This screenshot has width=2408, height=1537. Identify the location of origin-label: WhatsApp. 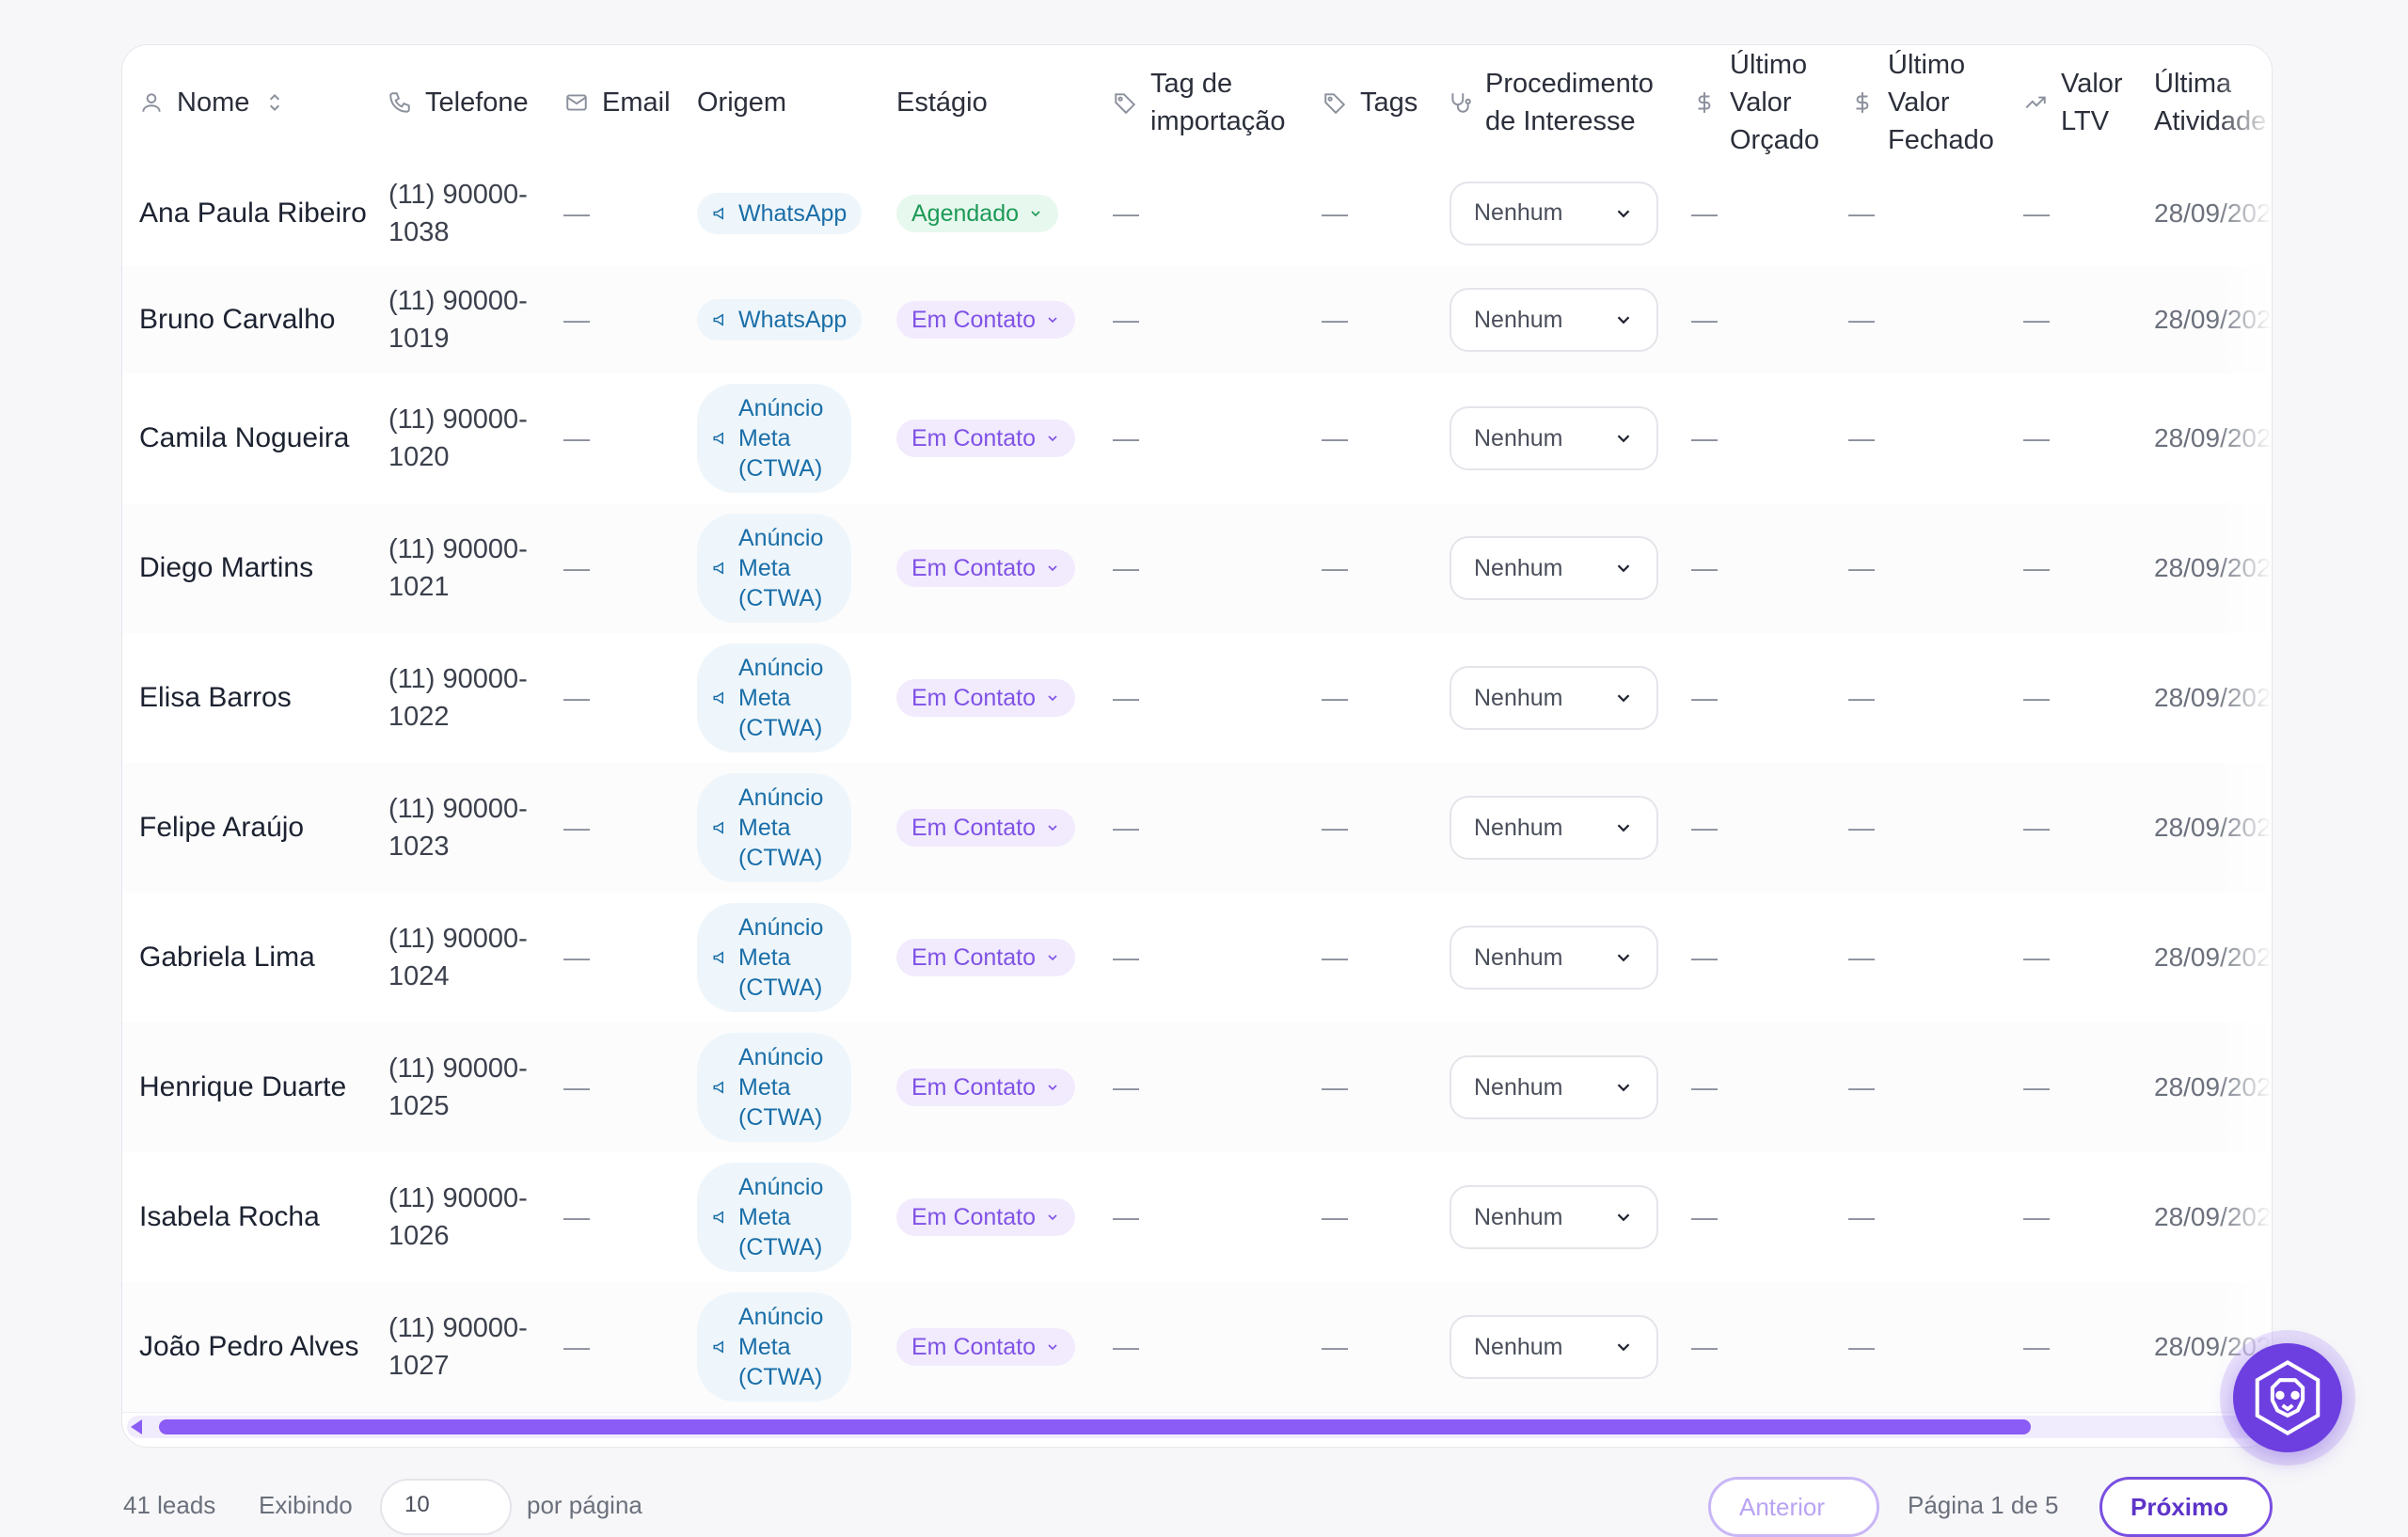
(793, 320).